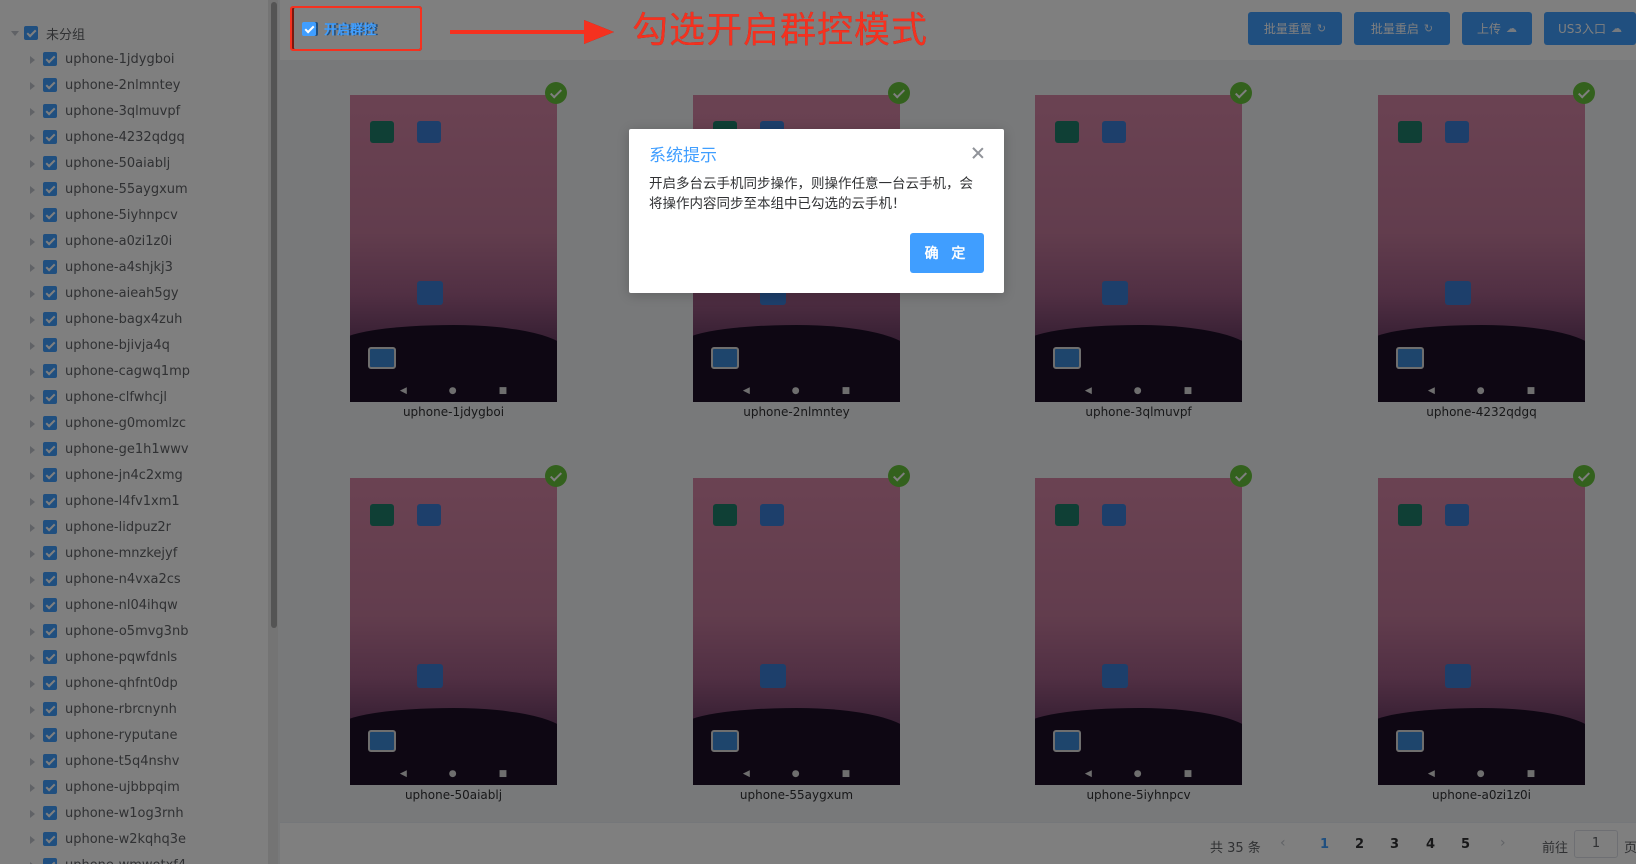 The height and width of the screenshot is (864, 1636). Describe the element at coordinates (780, 30) in the screenshot. I see `annotation-text: 勾选开启群控模式` at that location.